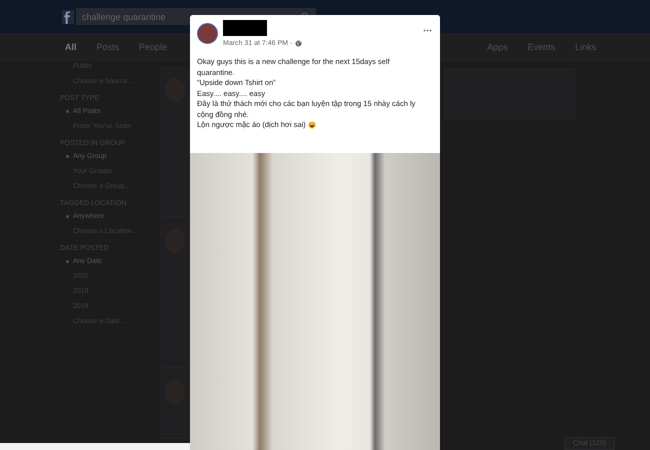 This screenshot has height=450, width=650. I want to click on more-options-icon, so click(427, 30).